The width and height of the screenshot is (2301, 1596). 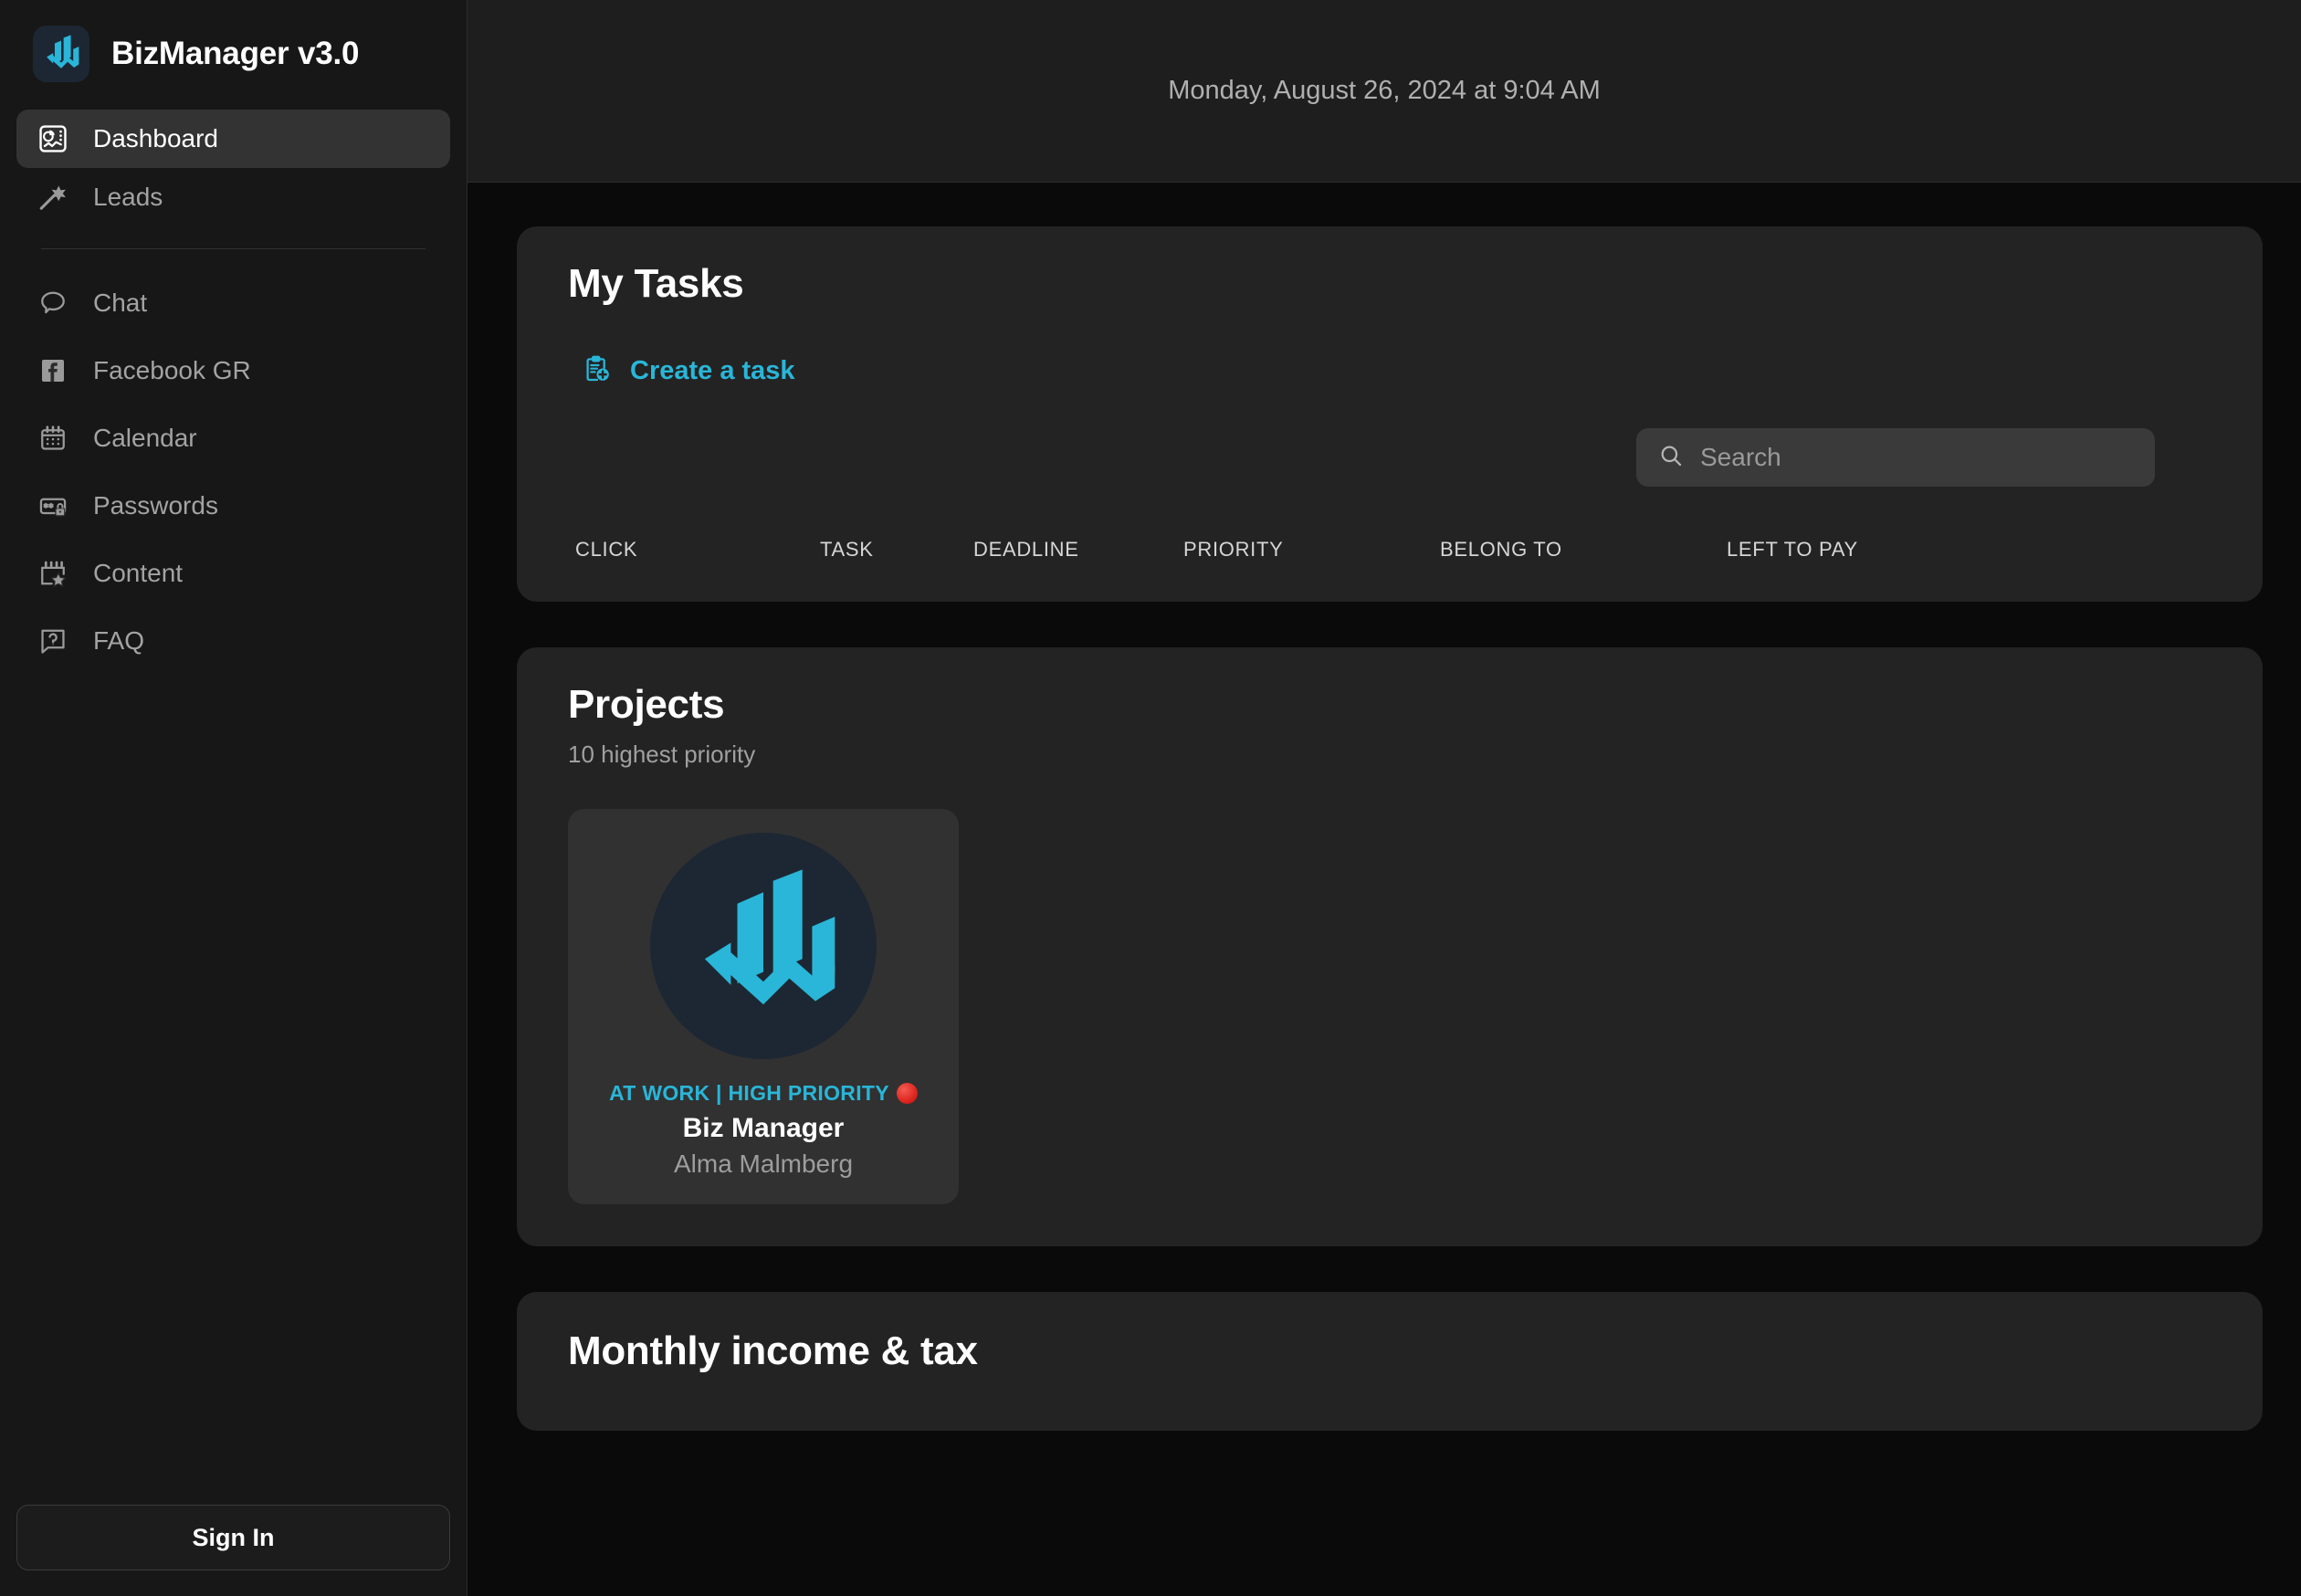 What do you see at coordinates (1818, 550) in the screenshot?
I see `column-header-left-to-pay: LEFT TO PAY` at bounding box center [1818, 550].